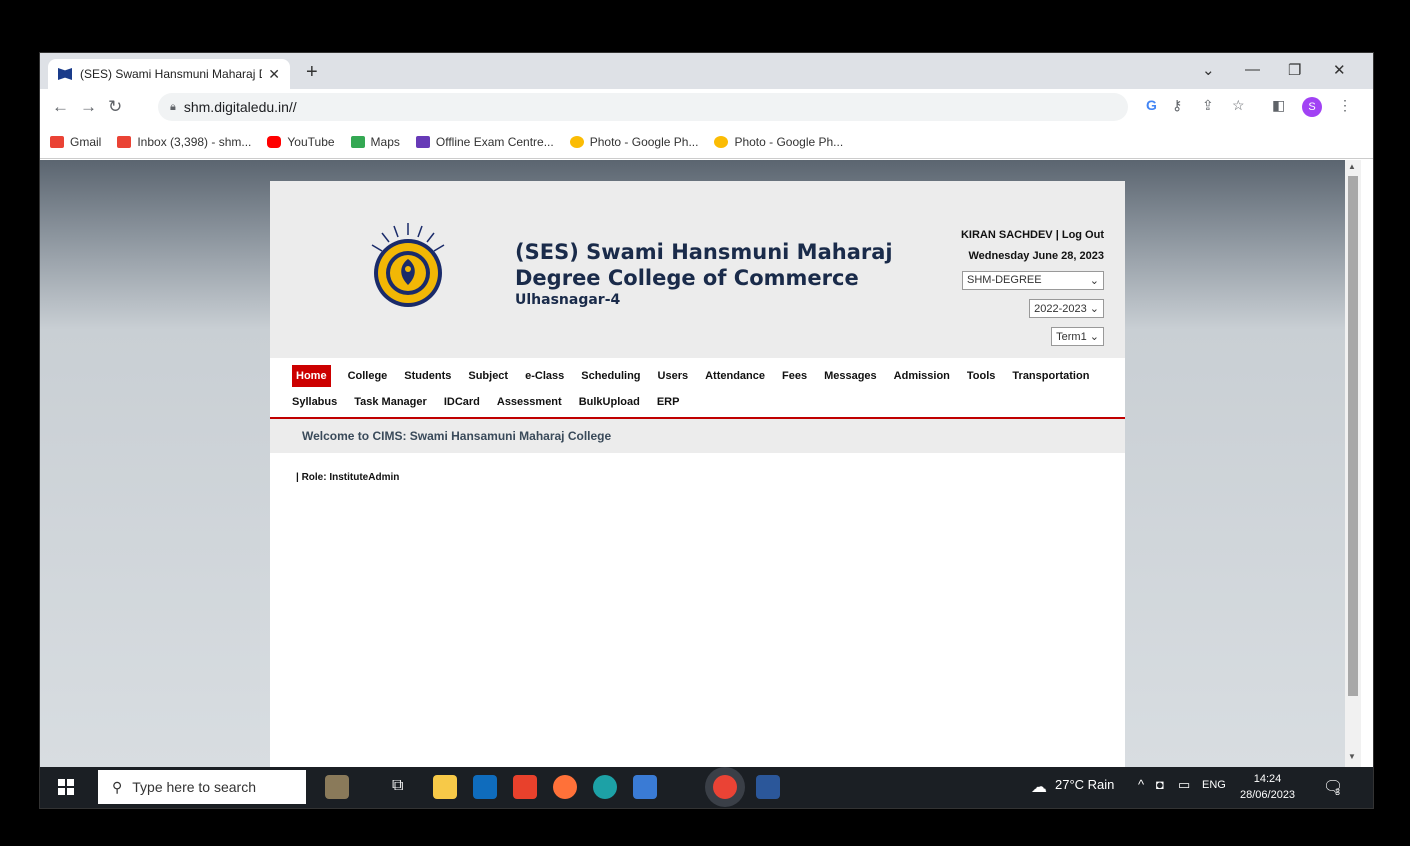  What do you see at coordinates (922, 376) in the screenshot?
I see `menu-item-admission: Admission` at bounding box center [922, 376].